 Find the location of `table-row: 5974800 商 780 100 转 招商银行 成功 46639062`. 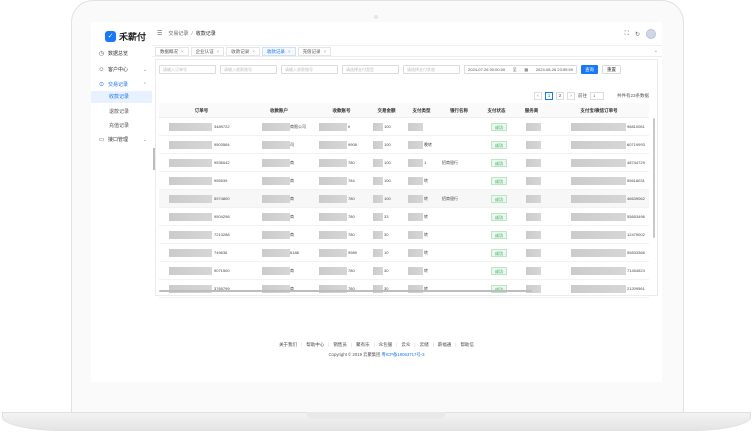

table-row: 5974800 商 780 100 转 招商银行 成功 46639062 is located at coordinates (404, 199).